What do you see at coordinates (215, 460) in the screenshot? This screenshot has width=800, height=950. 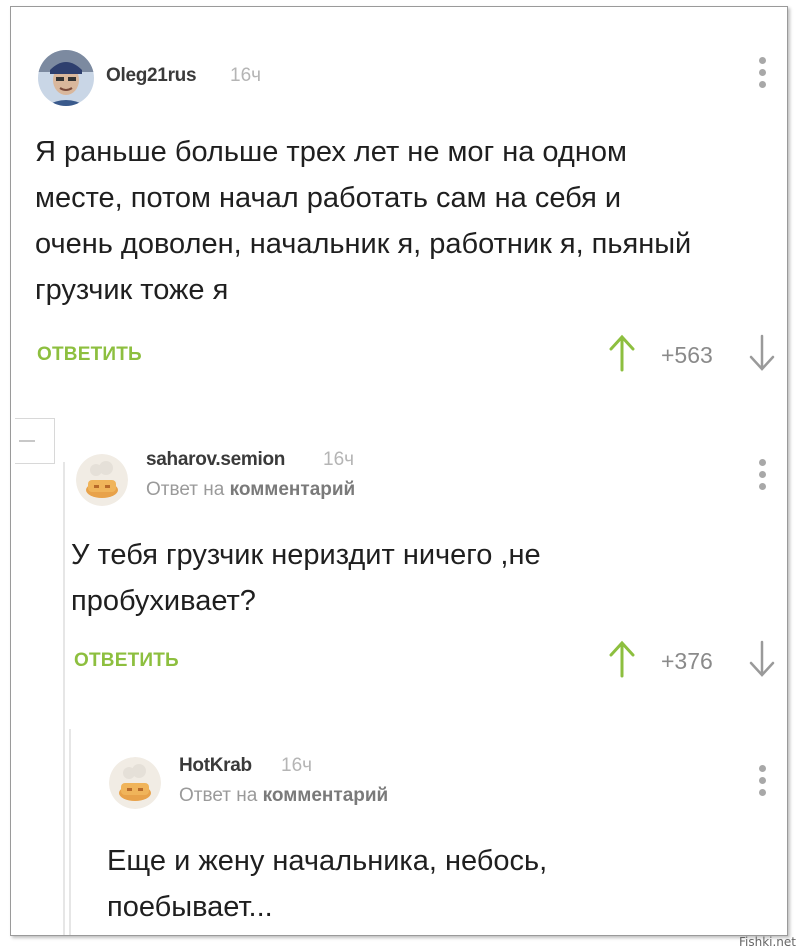 I see `comment-author: saharov.semion` at bounding box center [215, 460].